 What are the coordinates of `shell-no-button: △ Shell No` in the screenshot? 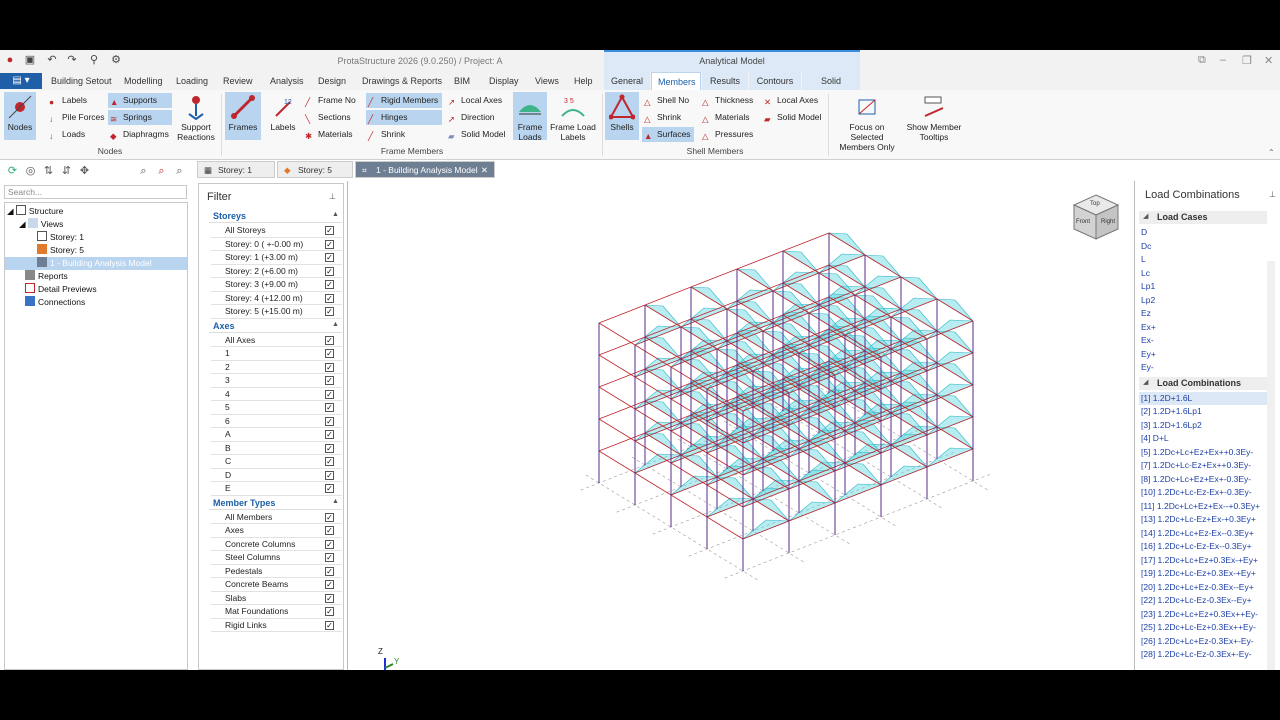 It's located at (665, 100).